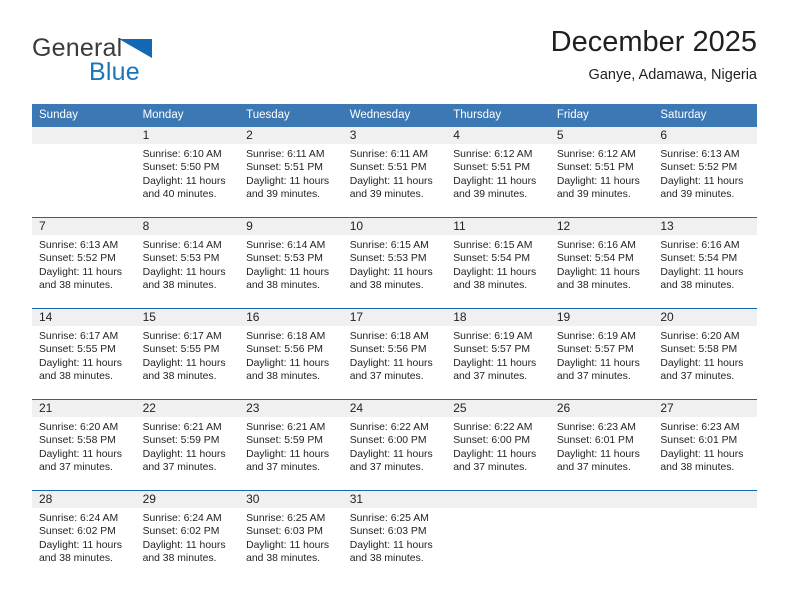 This screenshot has width=792, height=612. Describe the element at coordinates (284, 259) in the screenshot. I see `sunset-text: Sunset: 5:53 PM` at that location.